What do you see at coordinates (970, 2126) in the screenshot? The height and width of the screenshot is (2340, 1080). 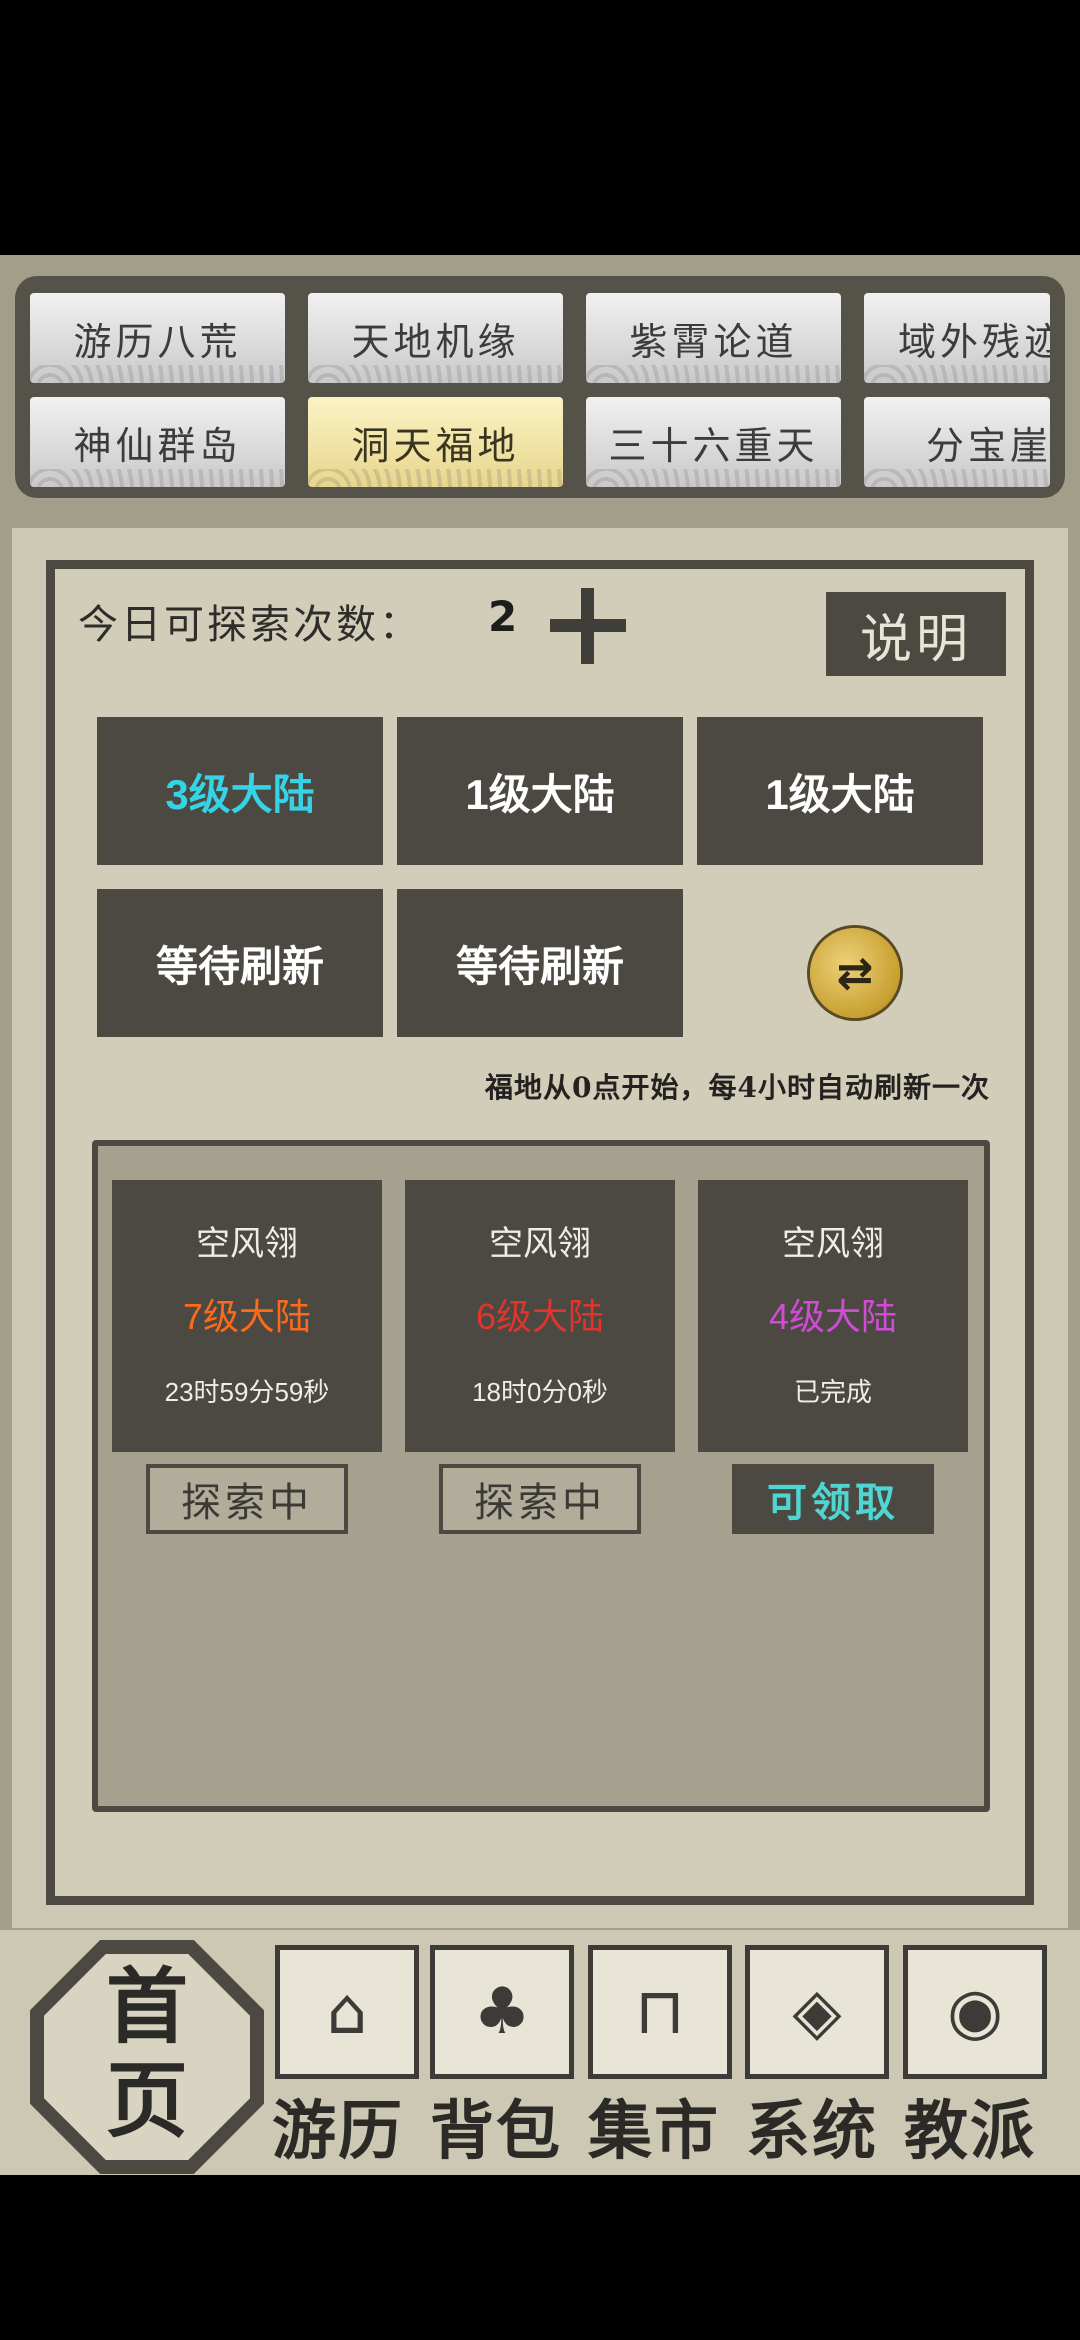 I see `nav-label-sect: 教派` at bounding box center [970, 2126].